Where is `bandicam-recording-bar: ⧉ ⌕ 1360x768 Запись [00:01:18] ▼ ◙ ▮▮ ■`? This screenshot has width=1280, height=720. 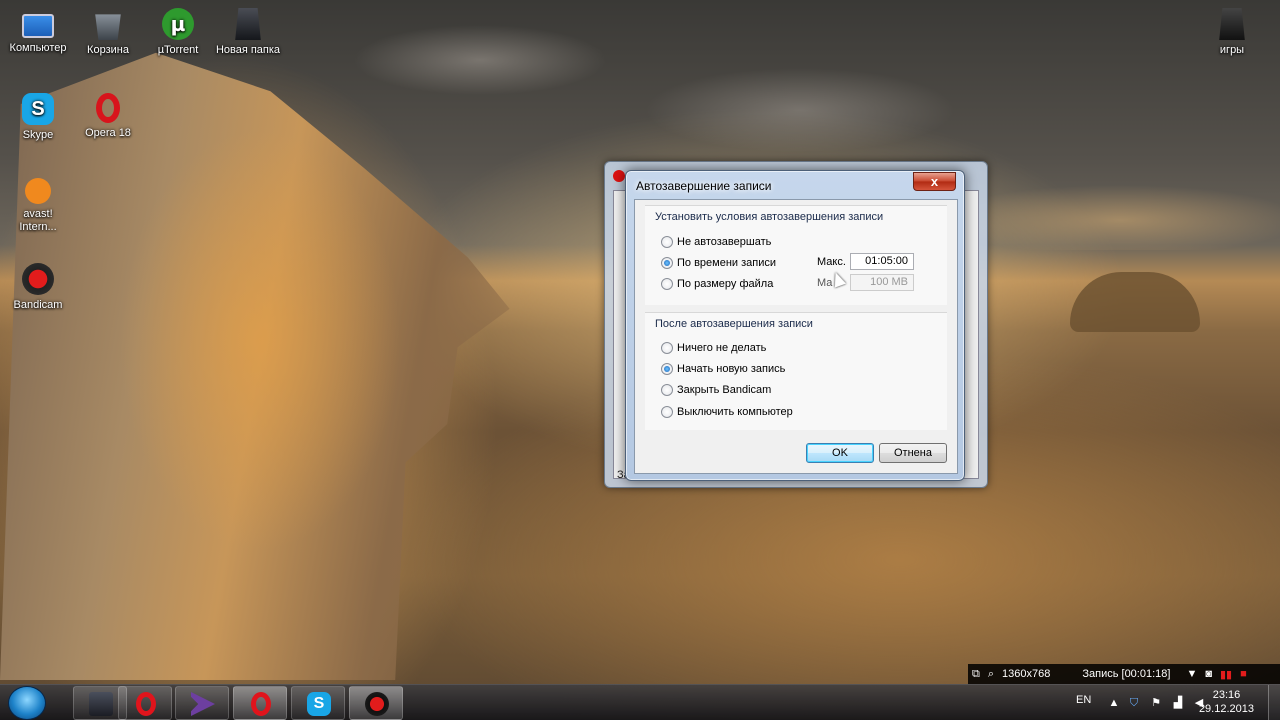 bandicam-recording-bar: ⧉ ⌕ 1360x768 Запись [00:01:18] ▼ ◙ ▮▮ ■ is located at coordinates (1124, 674).